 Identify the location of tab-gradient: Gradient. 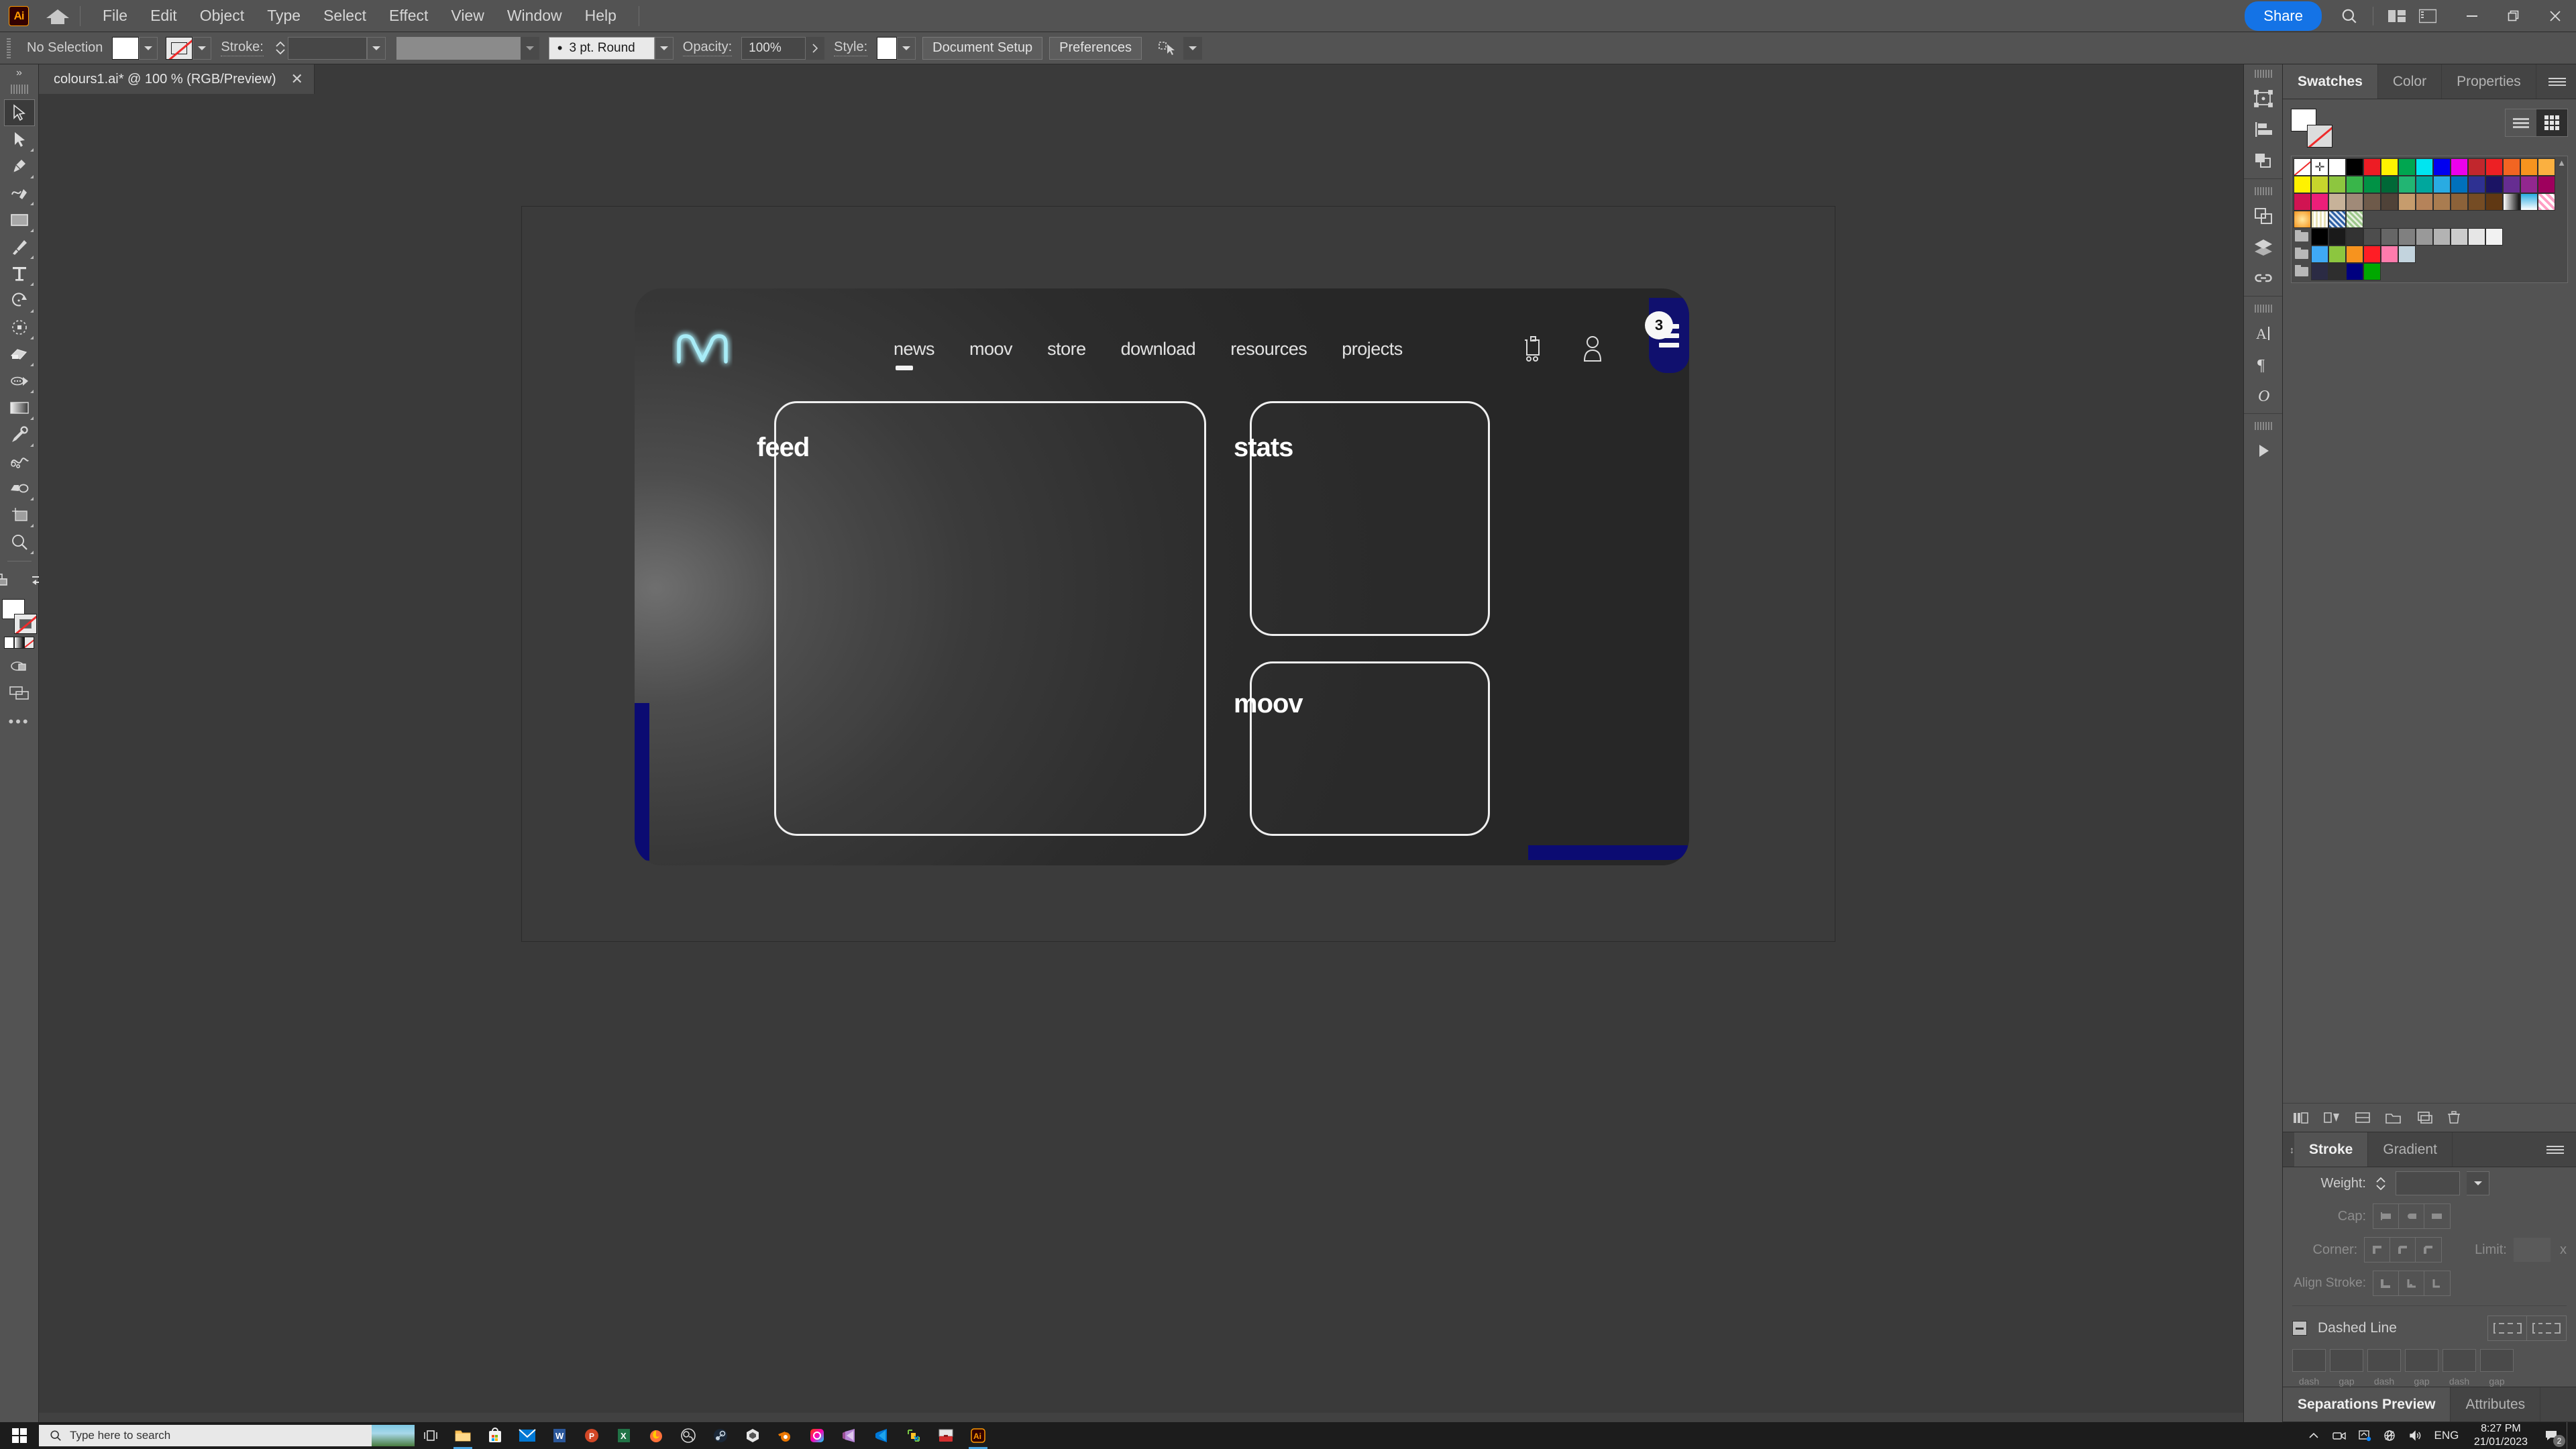
(2410, 1149).